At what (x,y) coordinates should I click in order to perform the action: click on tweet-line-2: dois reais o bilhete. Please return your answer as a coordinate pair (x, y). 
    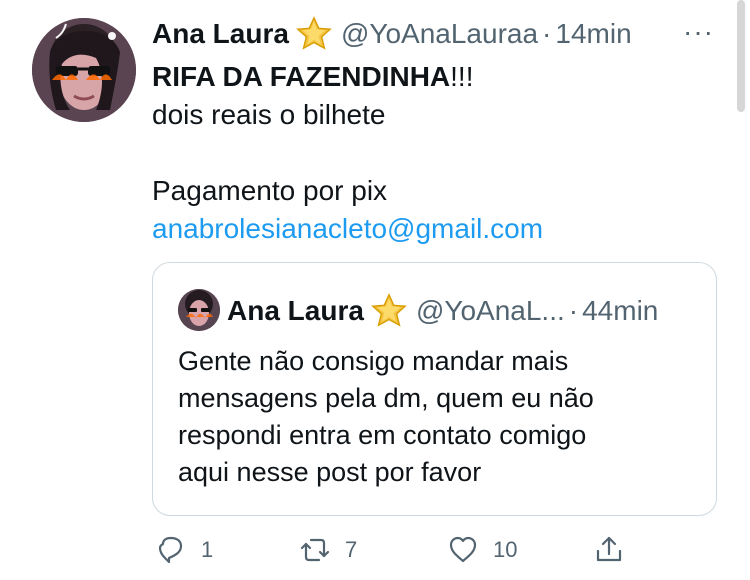
    Looking at the image, I should click on (269, 114).